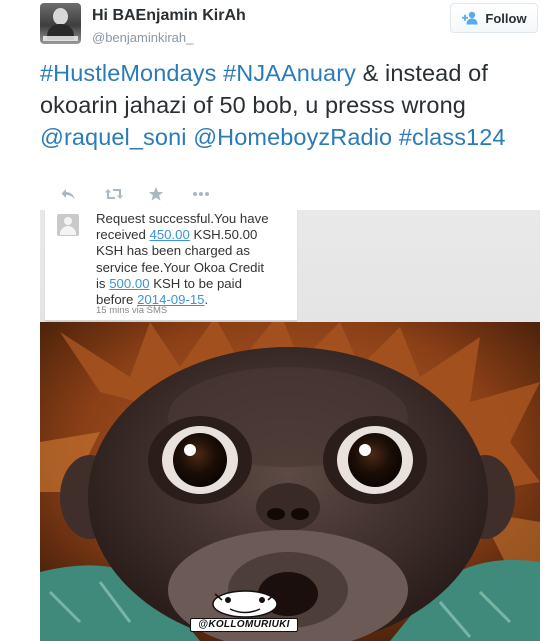 This screenshot has height=641, width=543. I want to click on contact-icon, so click(68, 225).